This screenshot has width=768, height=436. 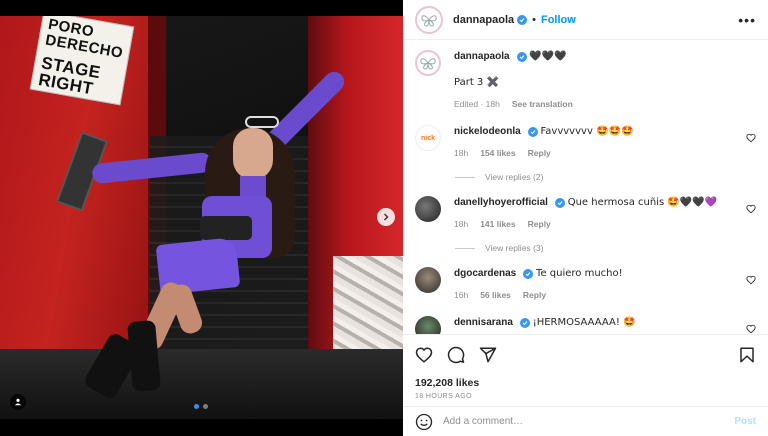 What do you see at coordinates (476, 82) in the screenshot?
I see `caption-text: Part 3 ✖️` at bounding box center [476, 82].